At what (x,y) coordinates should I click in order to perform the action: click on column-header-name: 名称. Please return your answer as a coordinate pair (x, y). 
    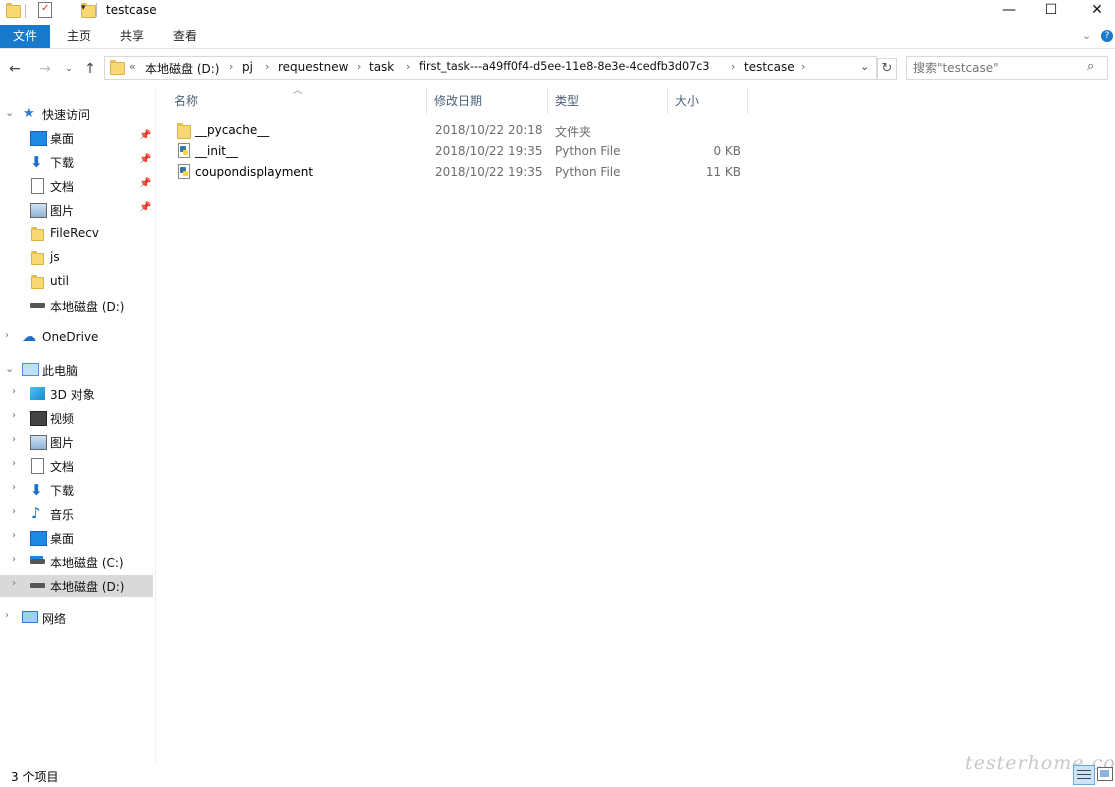
    Looking at the image, I should click on (293, 101).